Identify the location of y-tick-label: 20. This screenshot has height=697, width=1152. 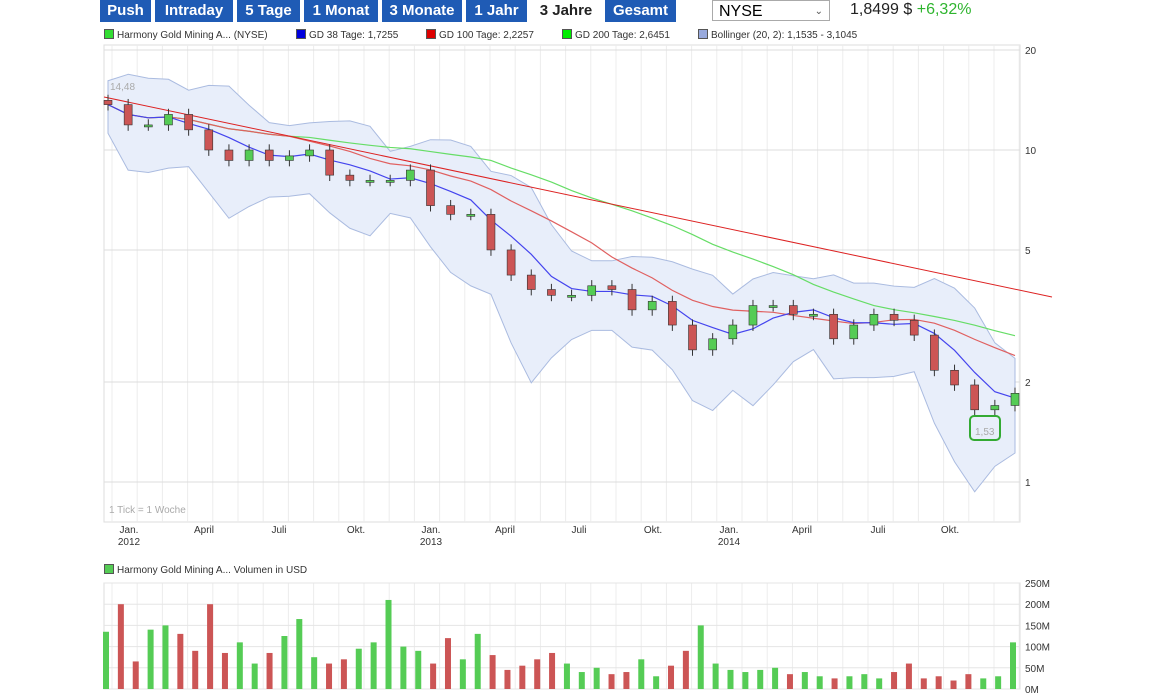
(1031, 51).